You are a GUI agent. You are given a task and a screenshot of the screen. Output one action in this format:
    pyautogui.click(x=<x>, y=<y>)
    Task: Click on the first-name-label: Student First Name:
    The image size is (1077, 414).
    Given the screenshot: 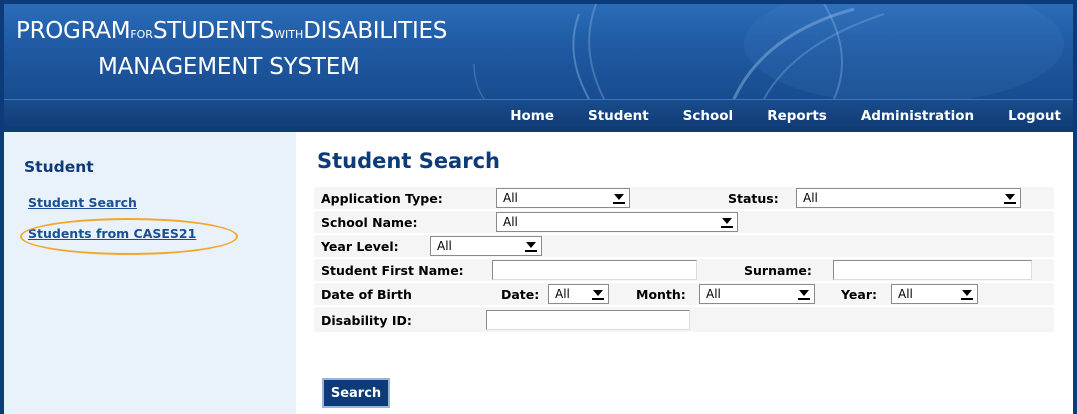 What is the action you would take?
    pyautogui.click(x=392, y=270)
    